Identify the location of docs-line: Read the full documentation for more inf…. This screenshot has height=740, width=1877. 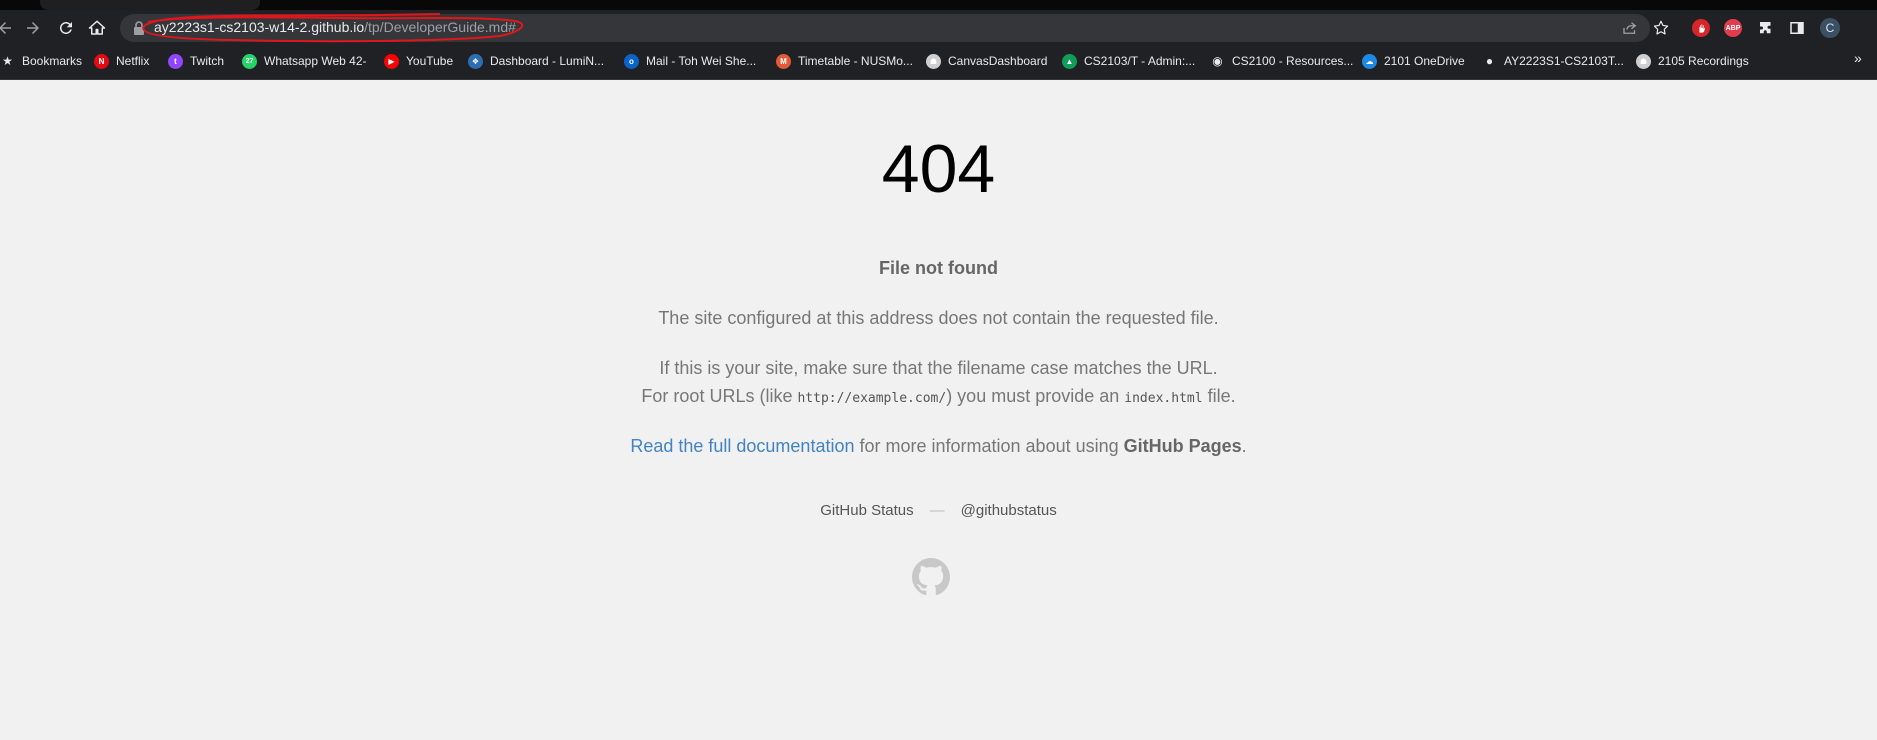
(938, 446).